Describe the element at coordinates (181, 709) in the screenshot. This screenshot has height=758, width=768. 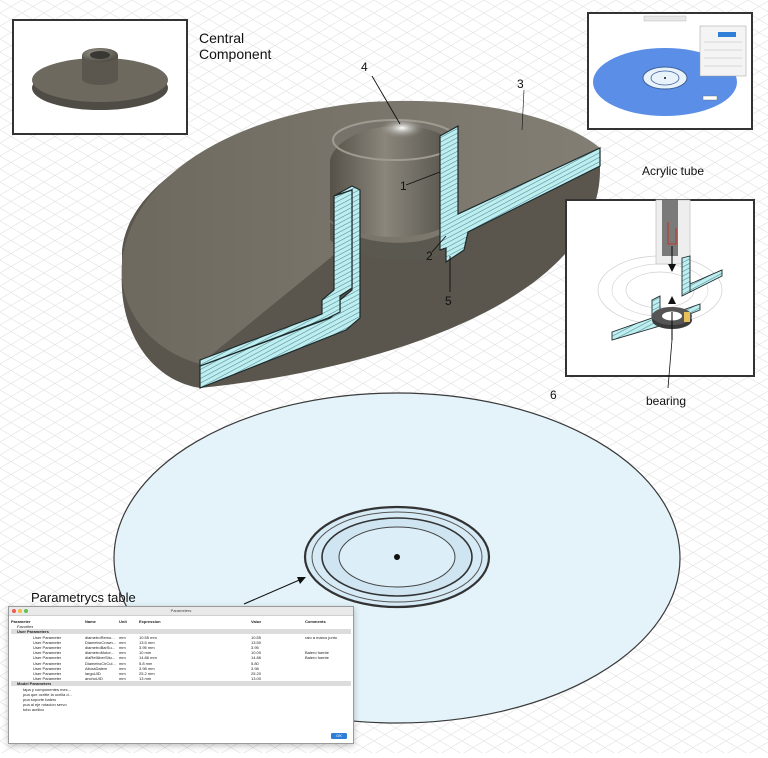
I see `model-row: tubo acrilico` at that location.